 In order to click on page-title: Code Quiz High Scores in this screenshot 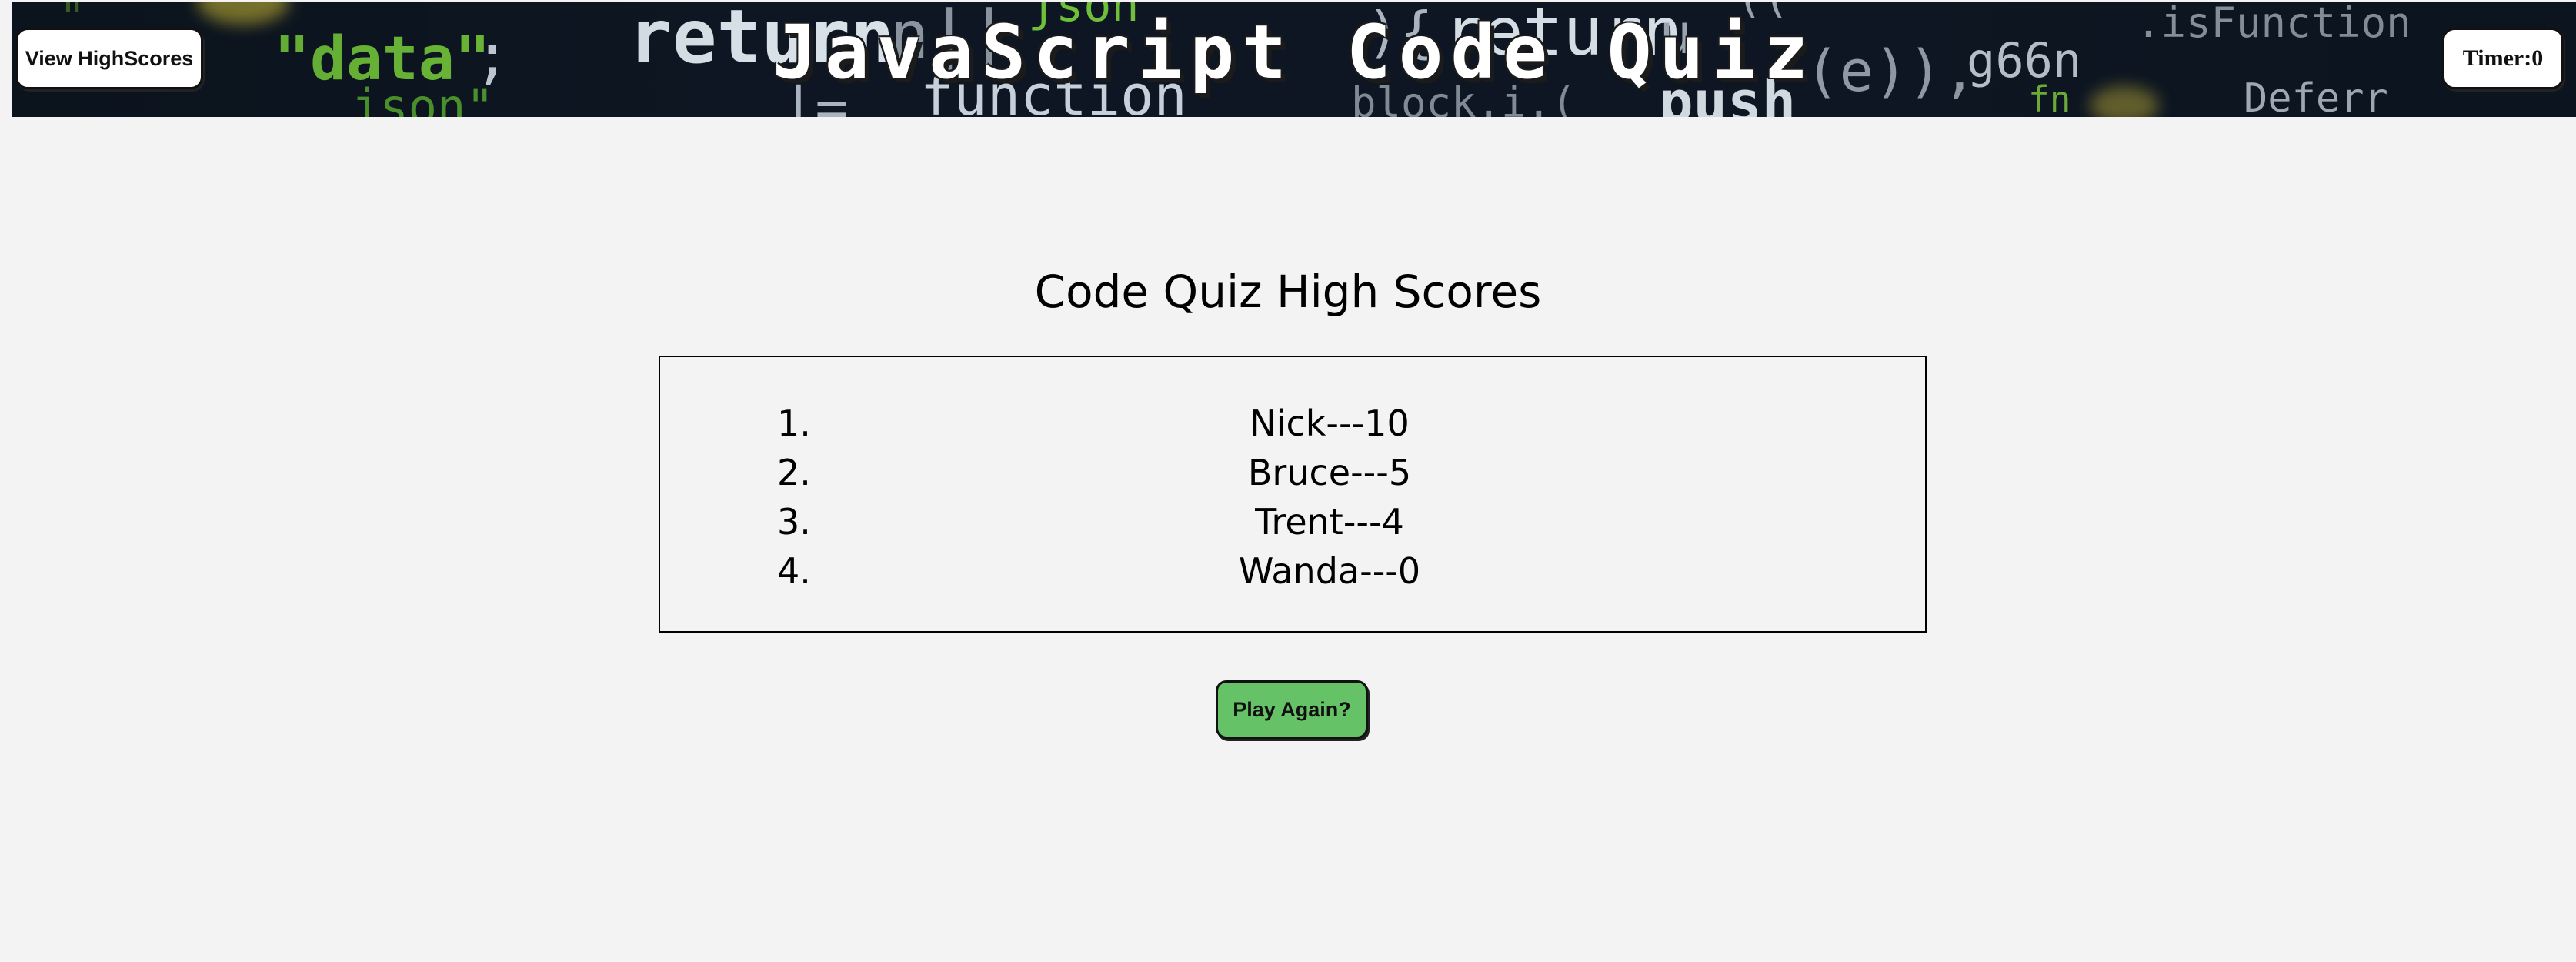, I will do `click(1288, 292)`.